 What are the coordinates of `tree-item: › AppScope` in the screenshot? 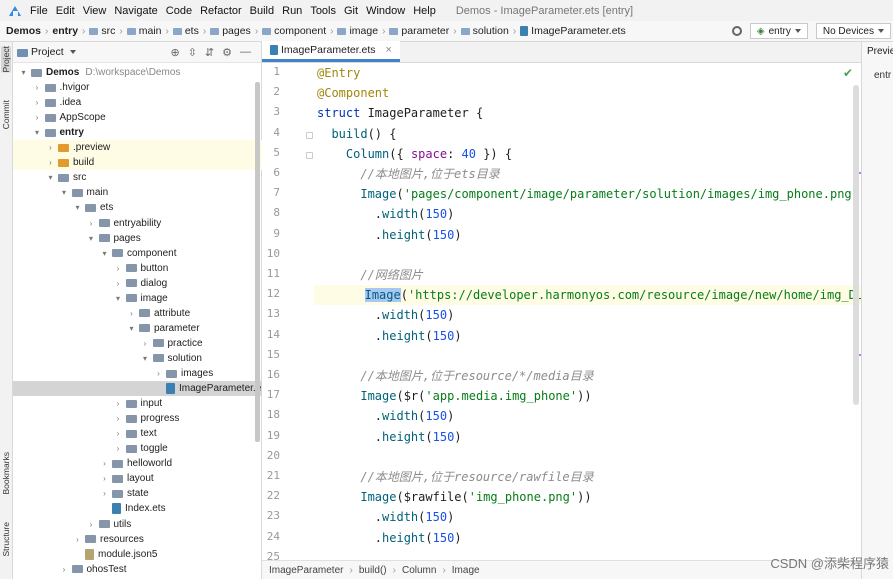 It's located at (137, 117).